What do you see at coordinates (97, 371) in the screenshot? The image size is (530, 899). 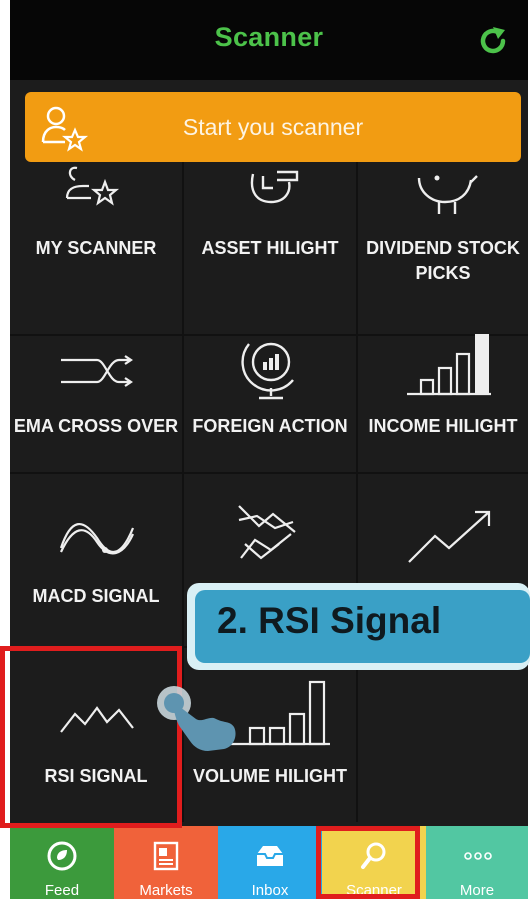 I see `cross-lines-icon` at bounding box center [97, 371].